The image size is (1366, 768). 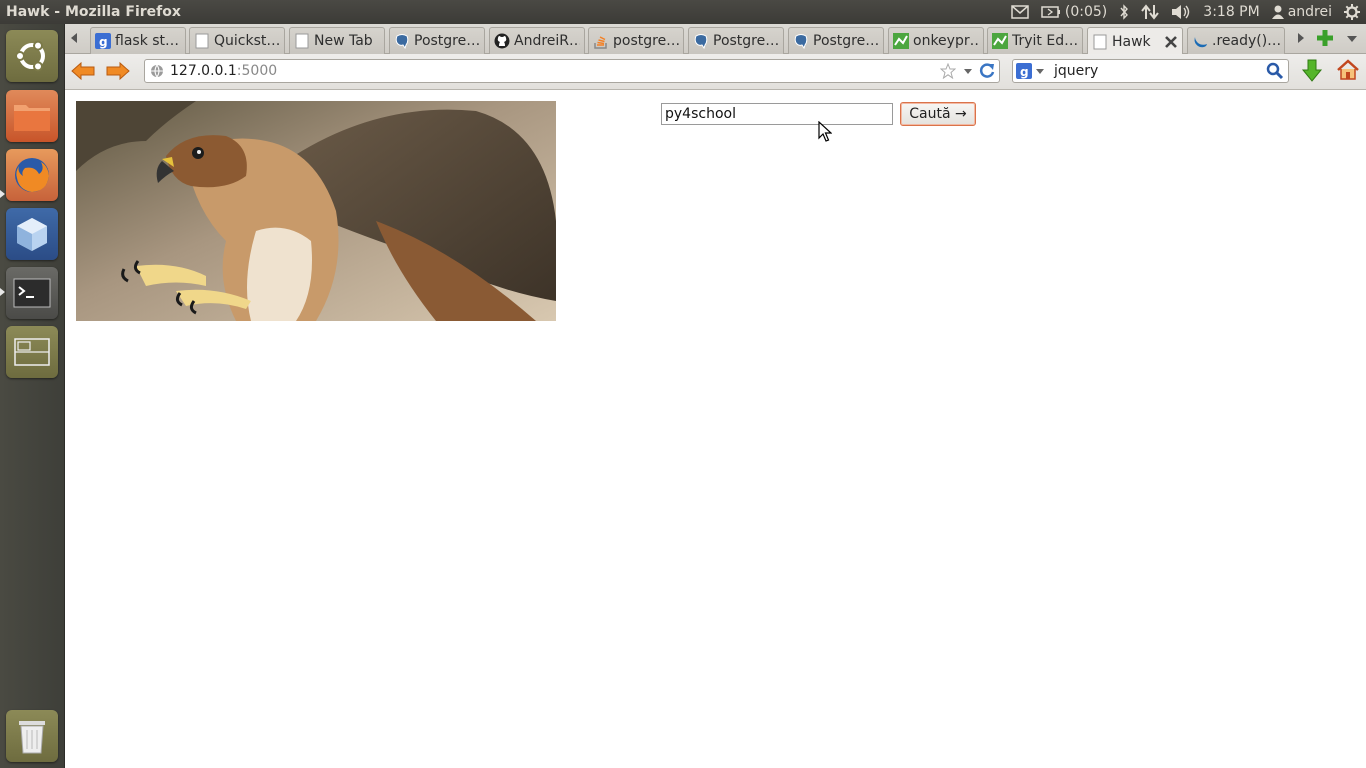 What do you see at coordinates (1352, 39) in the screenshot?
I see `list-all-tabs-icon` at bounding box center [1352, 39].